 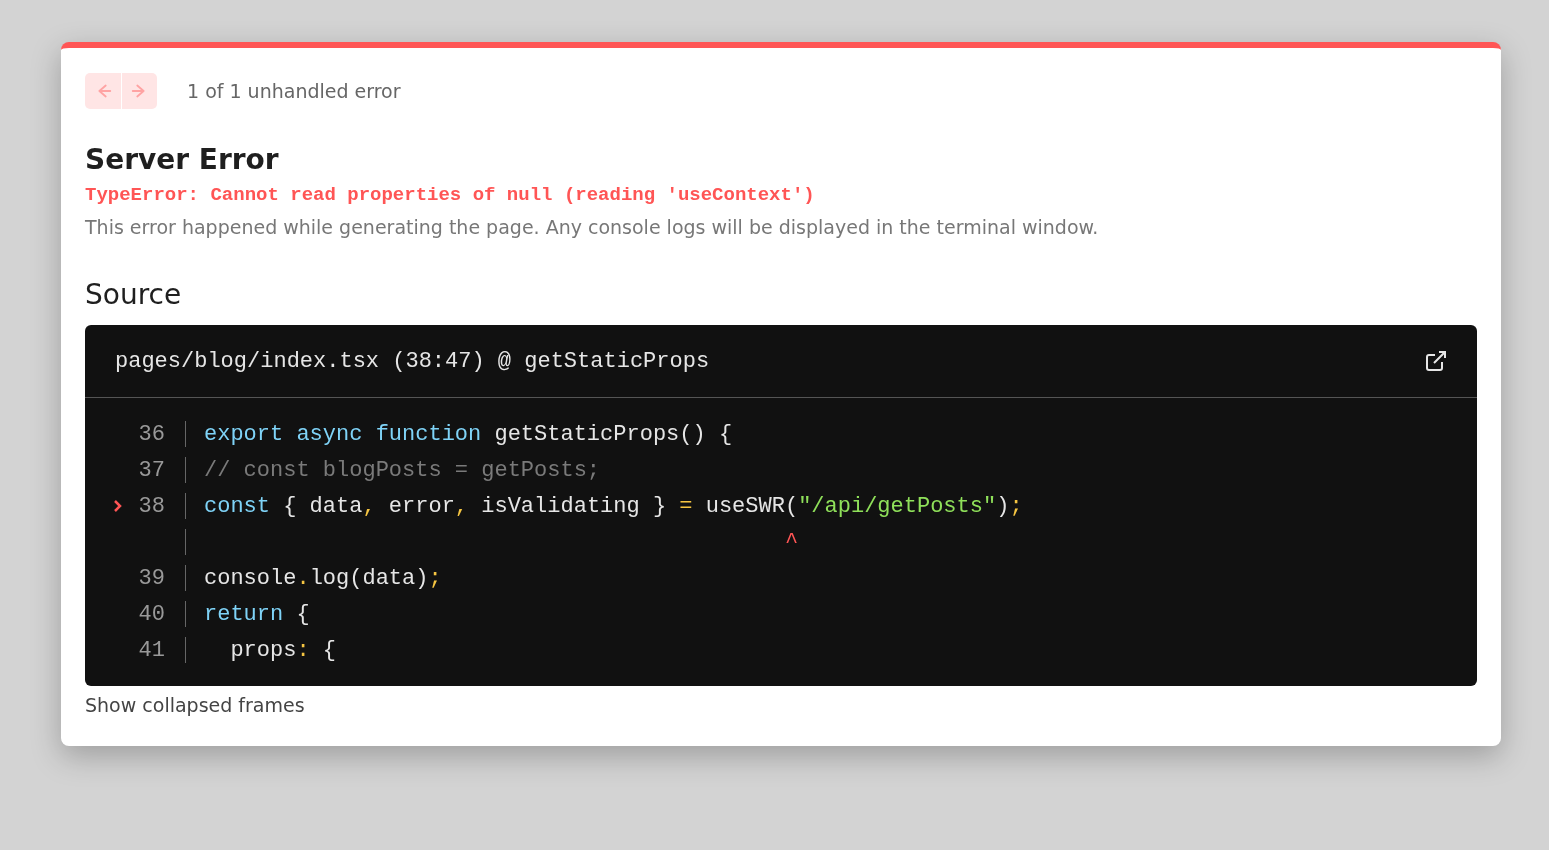 What do you see at coordinates (283, 650) in the screenshot?
I see `code-line: props: {` at bounding box center [283, 650].